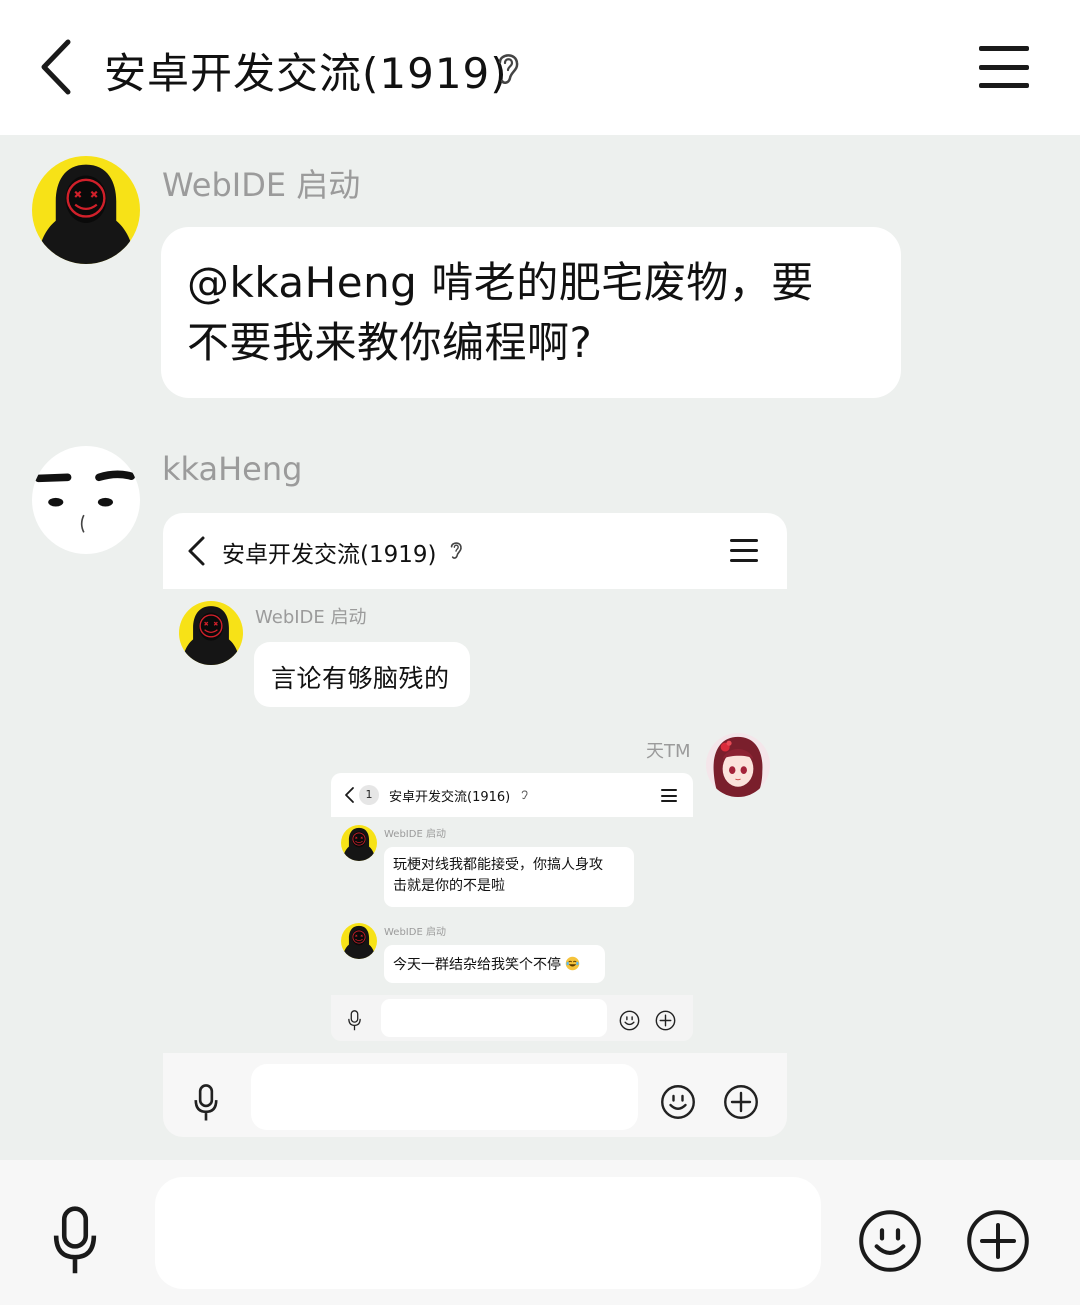 This screenshot has width=1080, height=1305. Describe the element at coordinates (86, 500) in the screenshot. I see `avatar-kkaheng` at that location.